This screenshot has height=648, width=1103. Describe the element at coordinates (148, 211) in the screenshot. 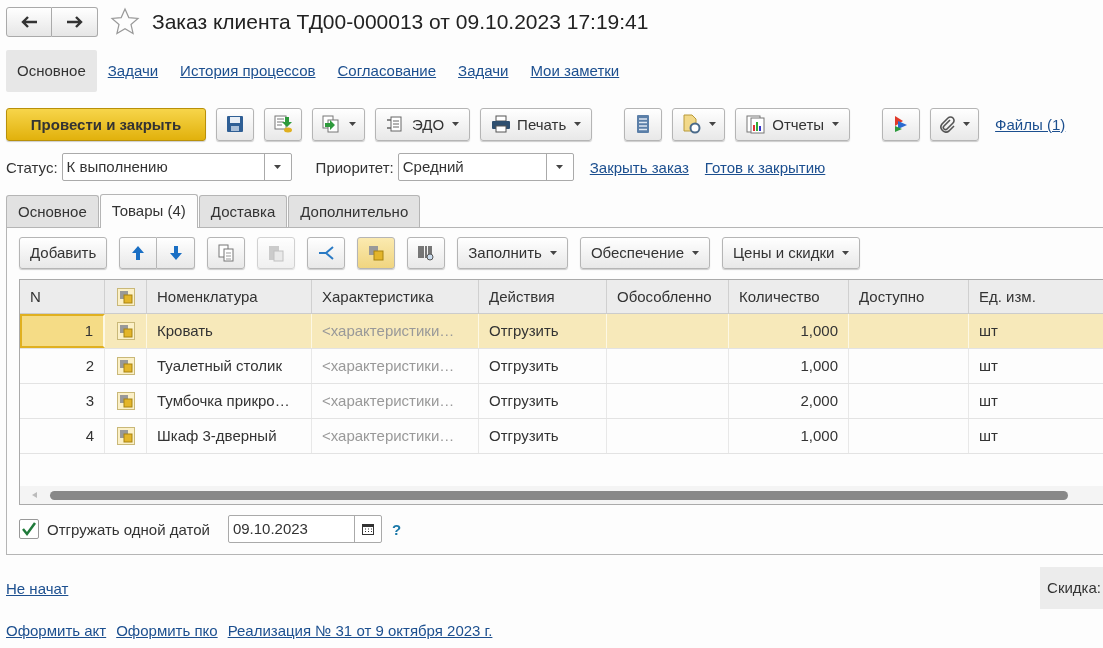

I see `form-tab: Товары (4)` at that location.